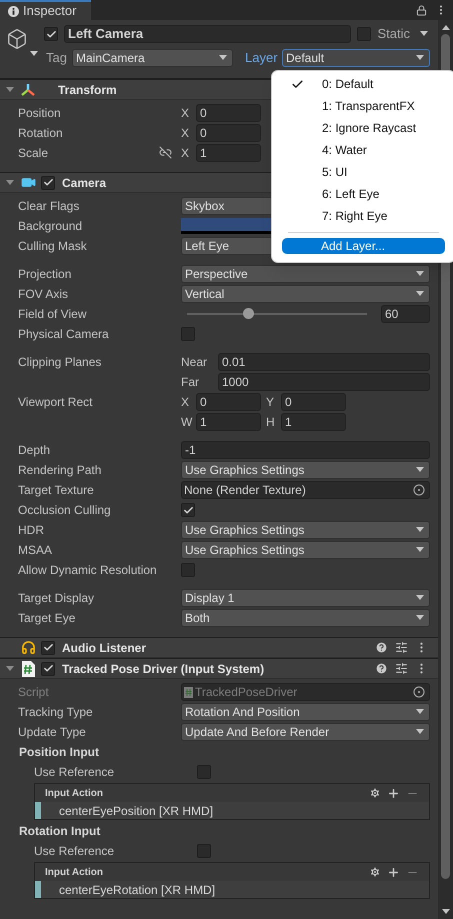 The image size is (453, 919). I want to click on headphones-icon, so click(28, 647).